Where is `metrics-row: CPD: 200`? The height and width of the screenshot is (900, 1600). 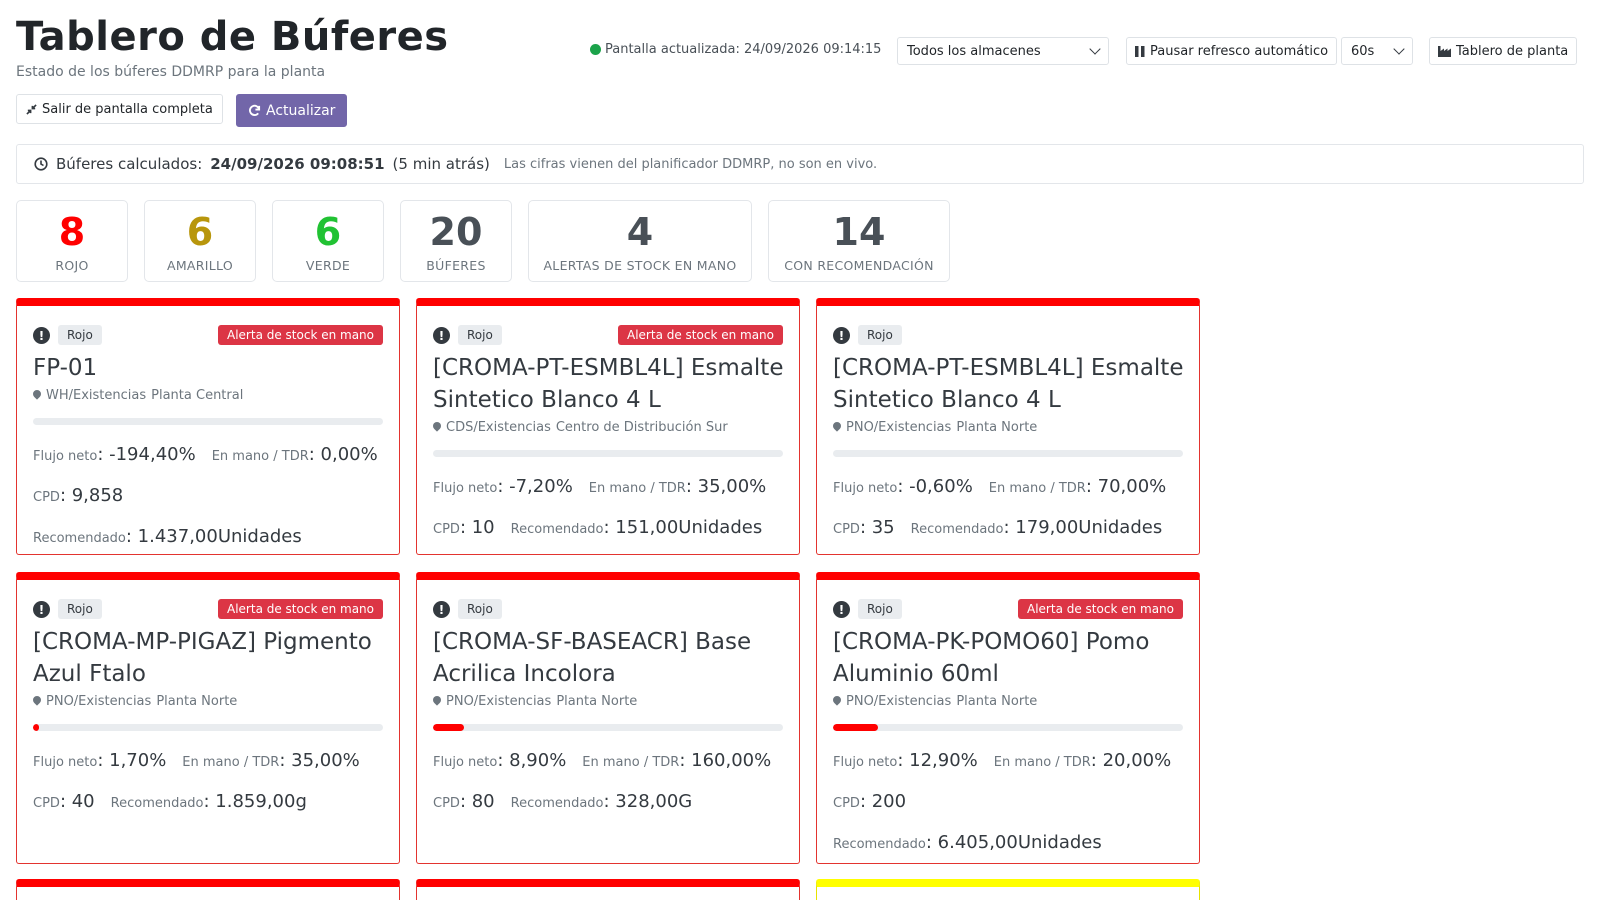 metrics-row: CPD: 200 is located at coordinates (1010, 801).